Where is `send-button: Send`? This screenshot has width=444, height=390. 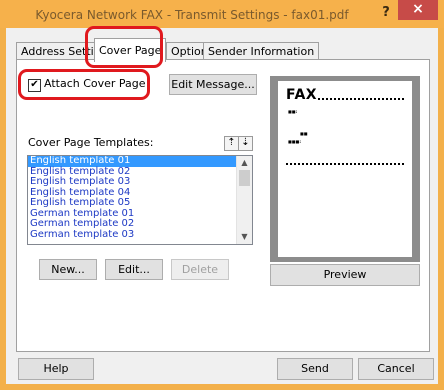
send-button: Send is located at coordinates (315, 369).